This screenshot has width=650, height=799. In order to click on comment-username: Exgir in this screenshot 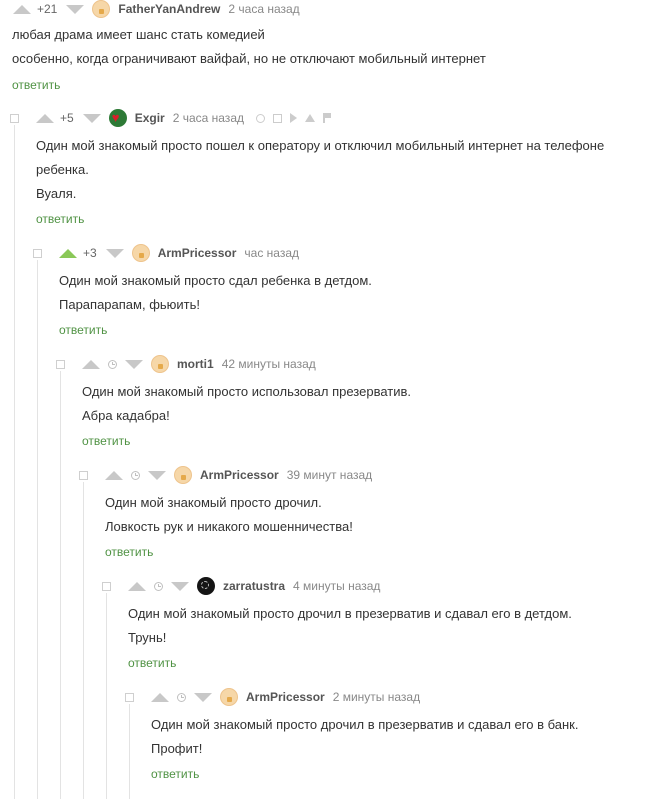, I will do `click(150, 118)`.